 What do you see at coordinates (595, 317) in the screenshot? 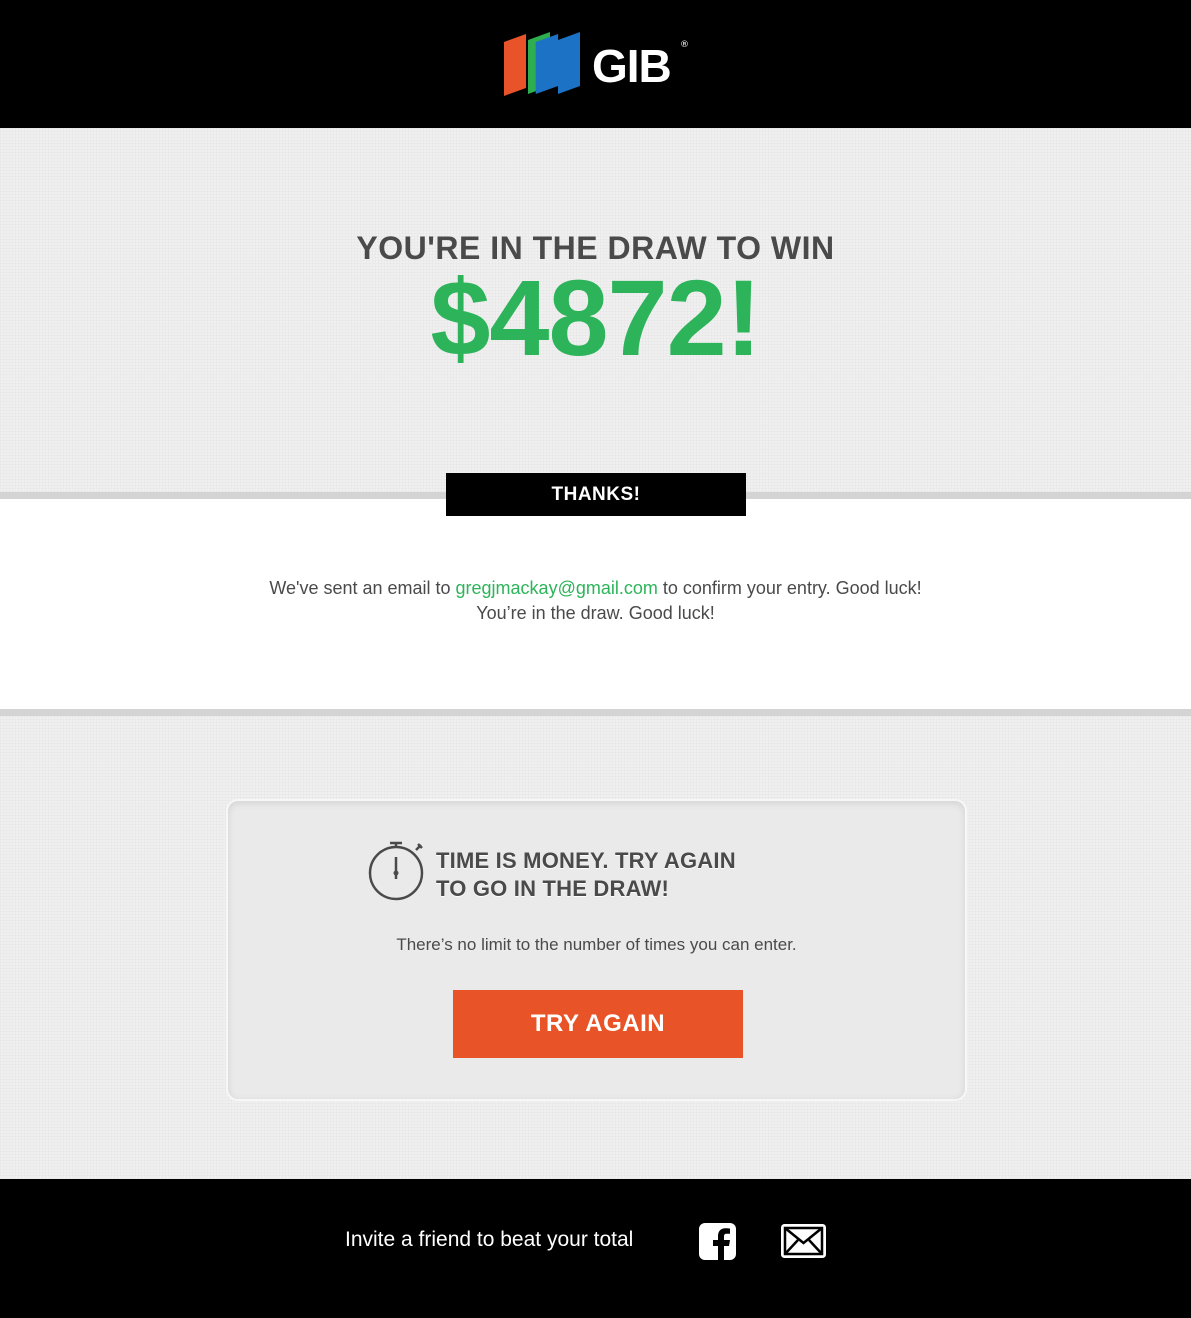
I see `prize-amount: $4872!` at bounding box center [595, 317].